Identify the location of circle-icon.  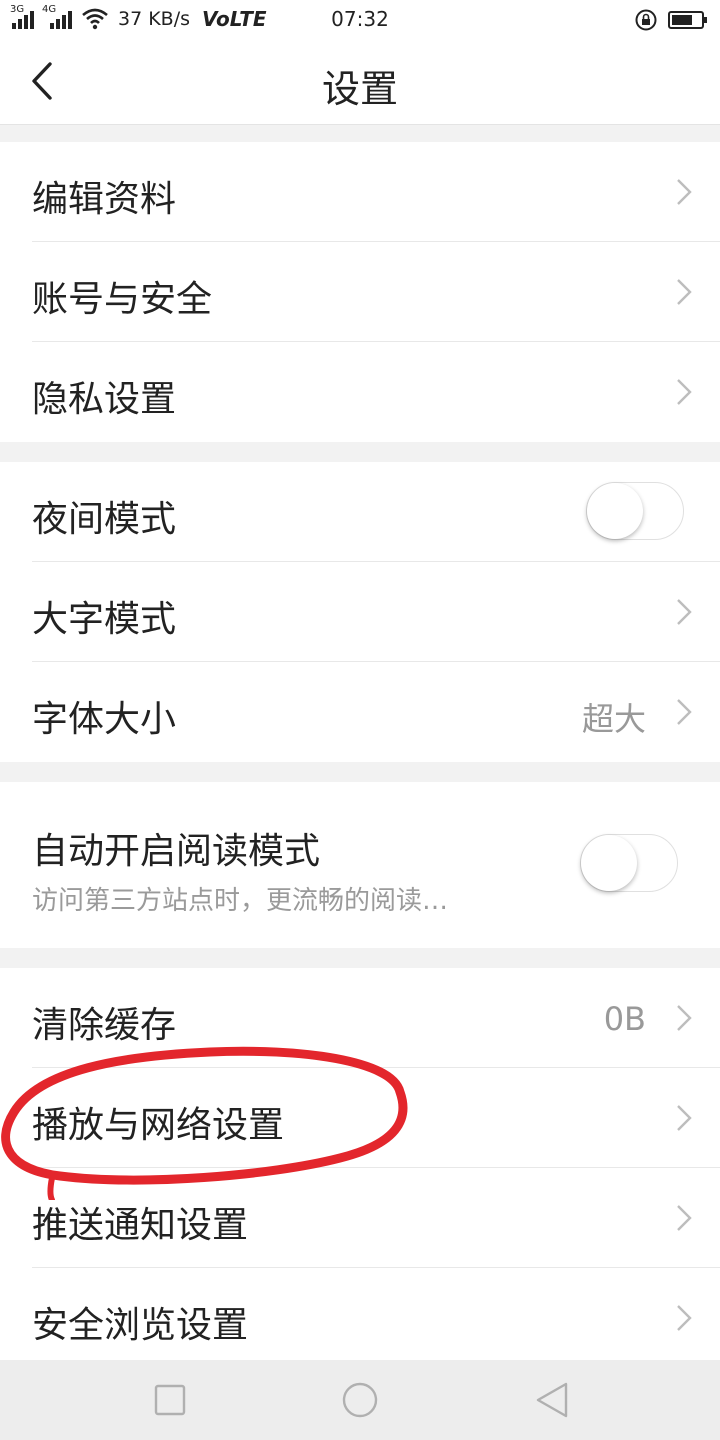
(360, 1400).